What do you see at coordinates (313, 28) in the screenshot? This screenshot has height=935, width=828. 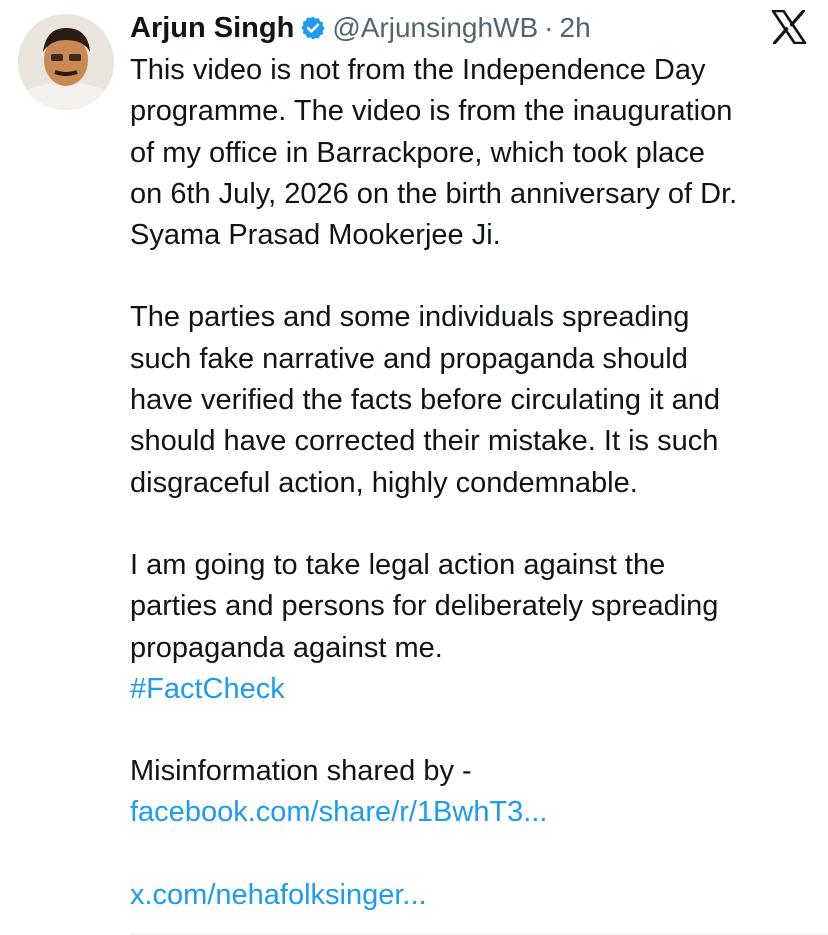 I see `verified-badge-icon` at bounding box center [313, 28].